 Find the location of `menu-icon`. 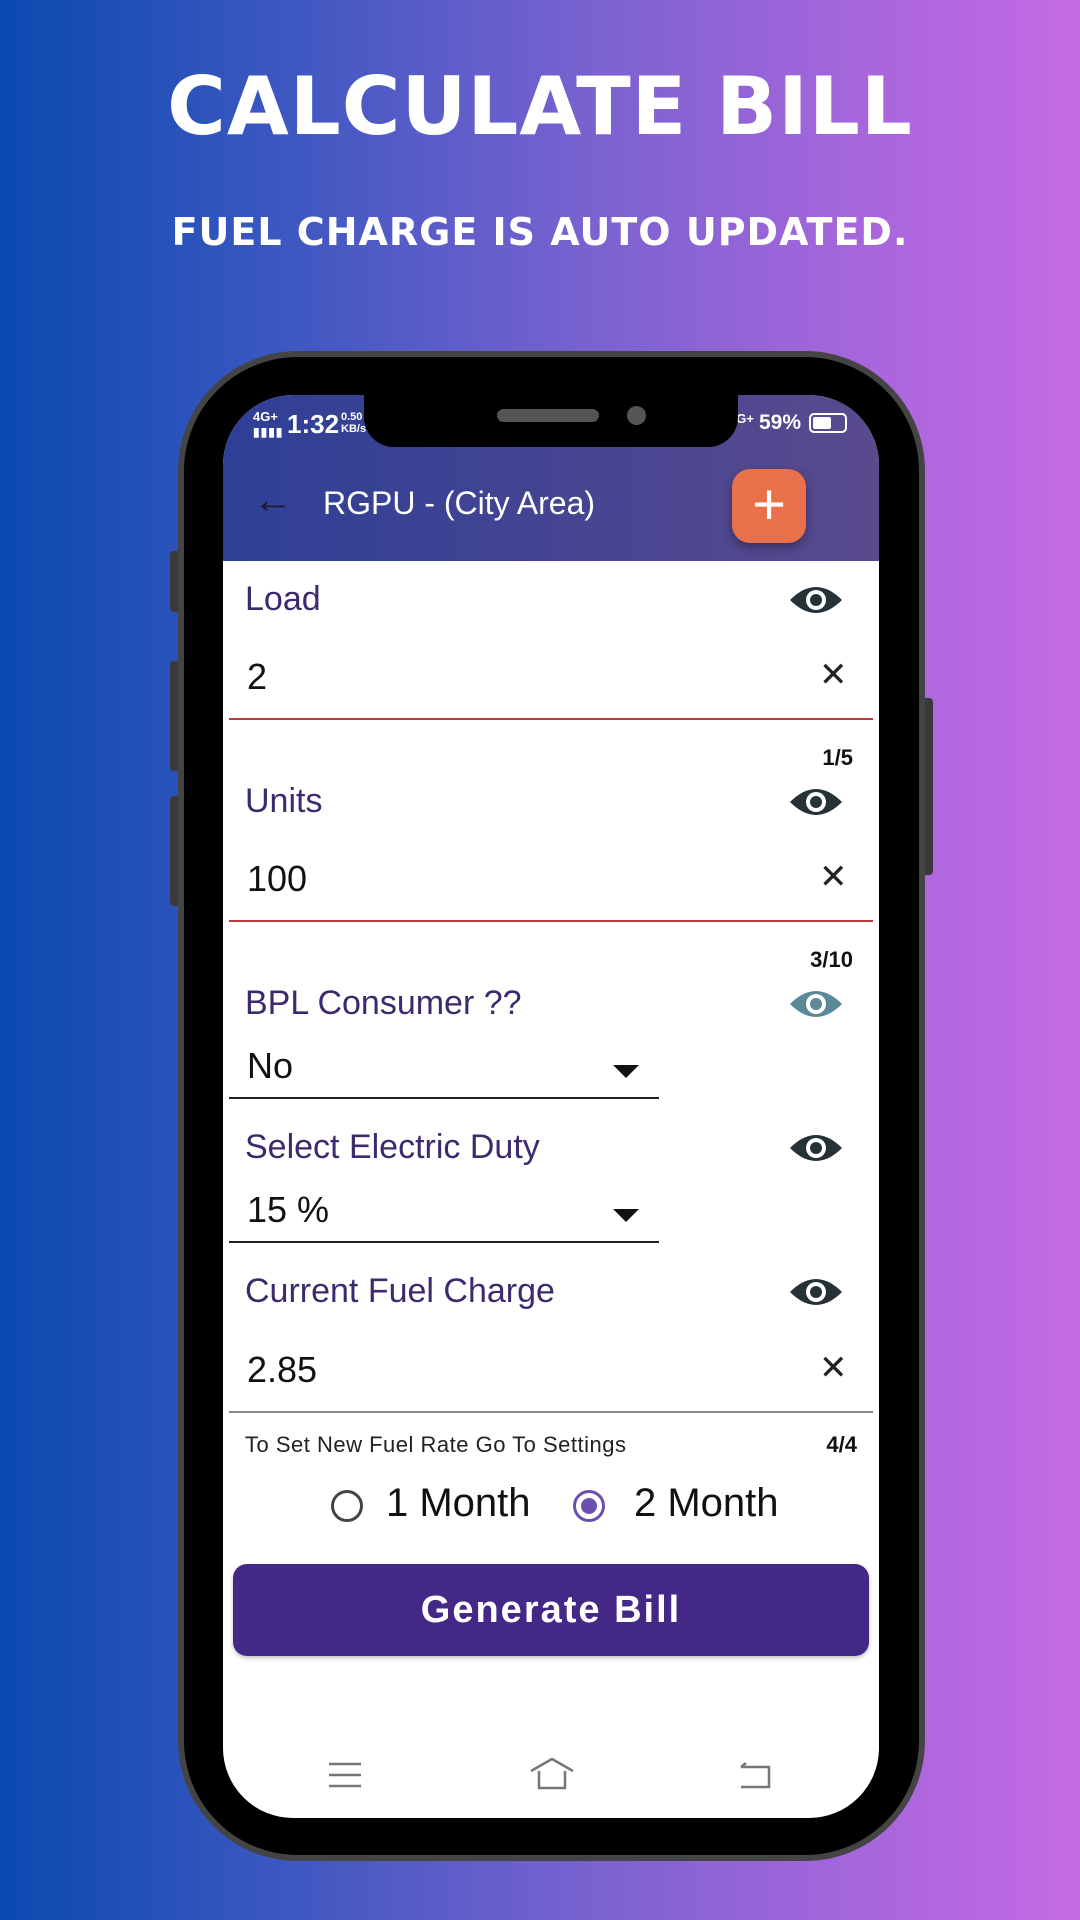

menu-icon is located at coordinates (345, 1775).